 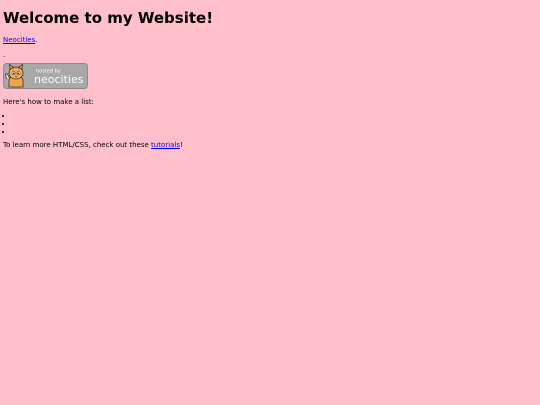 I want to click on stray-text: ., so click(x=4, y=55).